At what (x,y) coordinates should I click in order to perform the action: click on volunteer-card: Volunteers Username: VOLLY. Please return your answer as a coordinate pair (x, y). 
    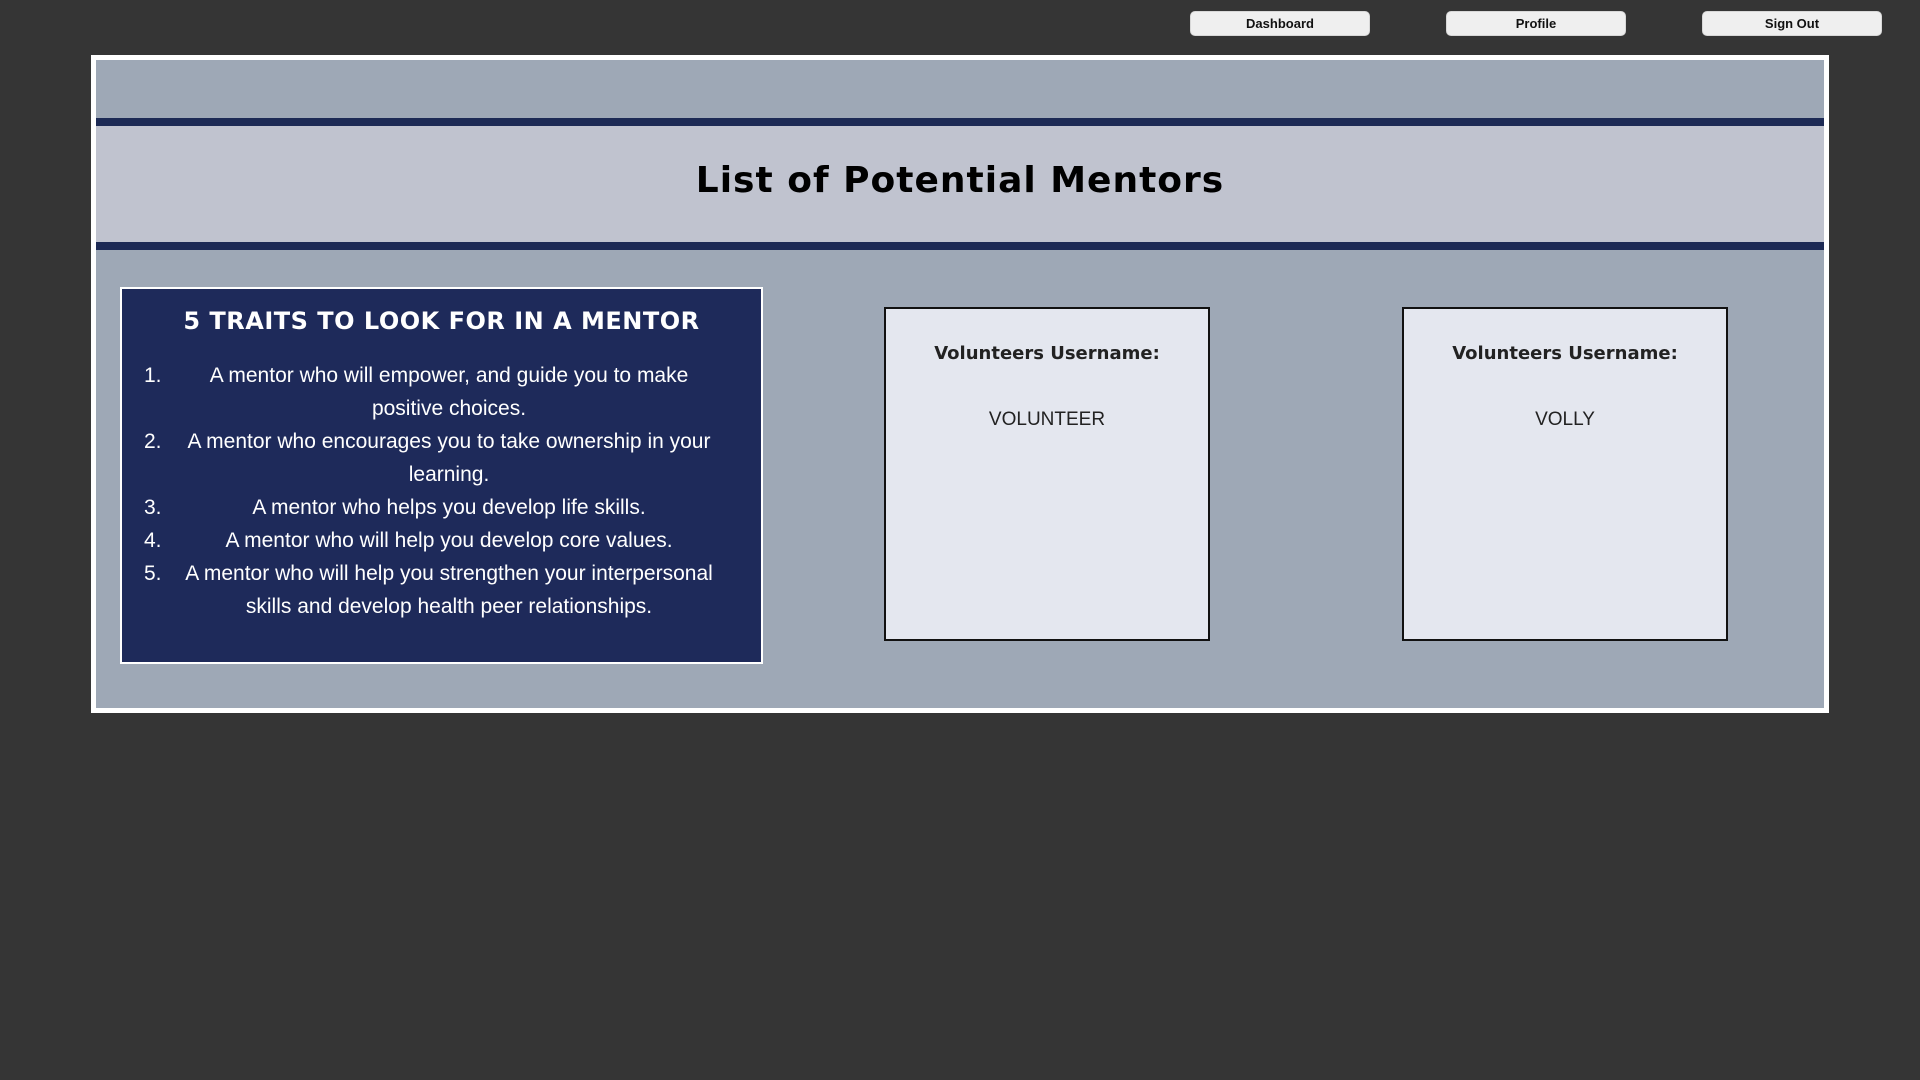
    Looking at the image, I should click on (1565, 474).